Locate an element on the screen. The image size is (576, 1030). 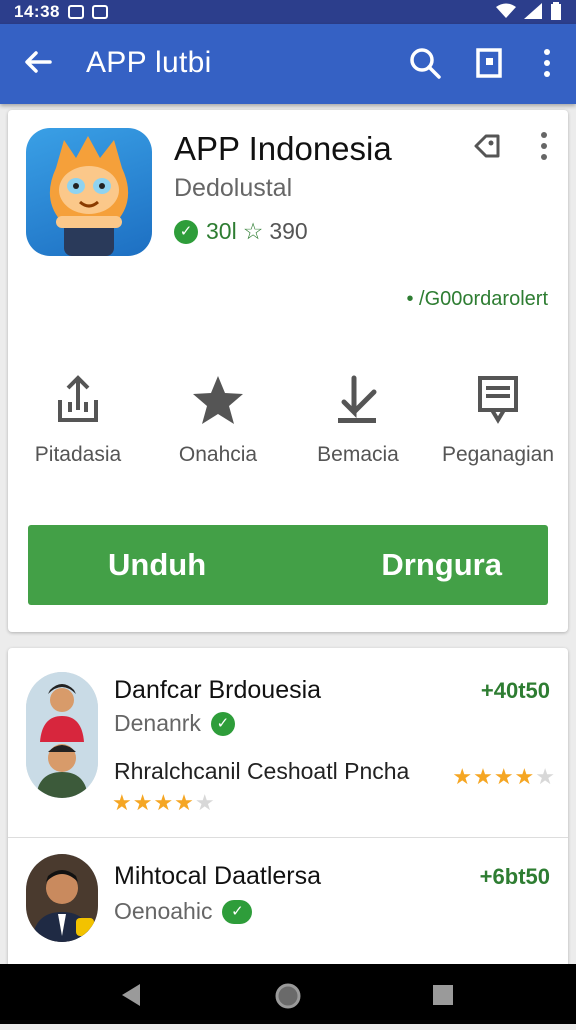
system-nav-bar is located at coordinates (288, 994).